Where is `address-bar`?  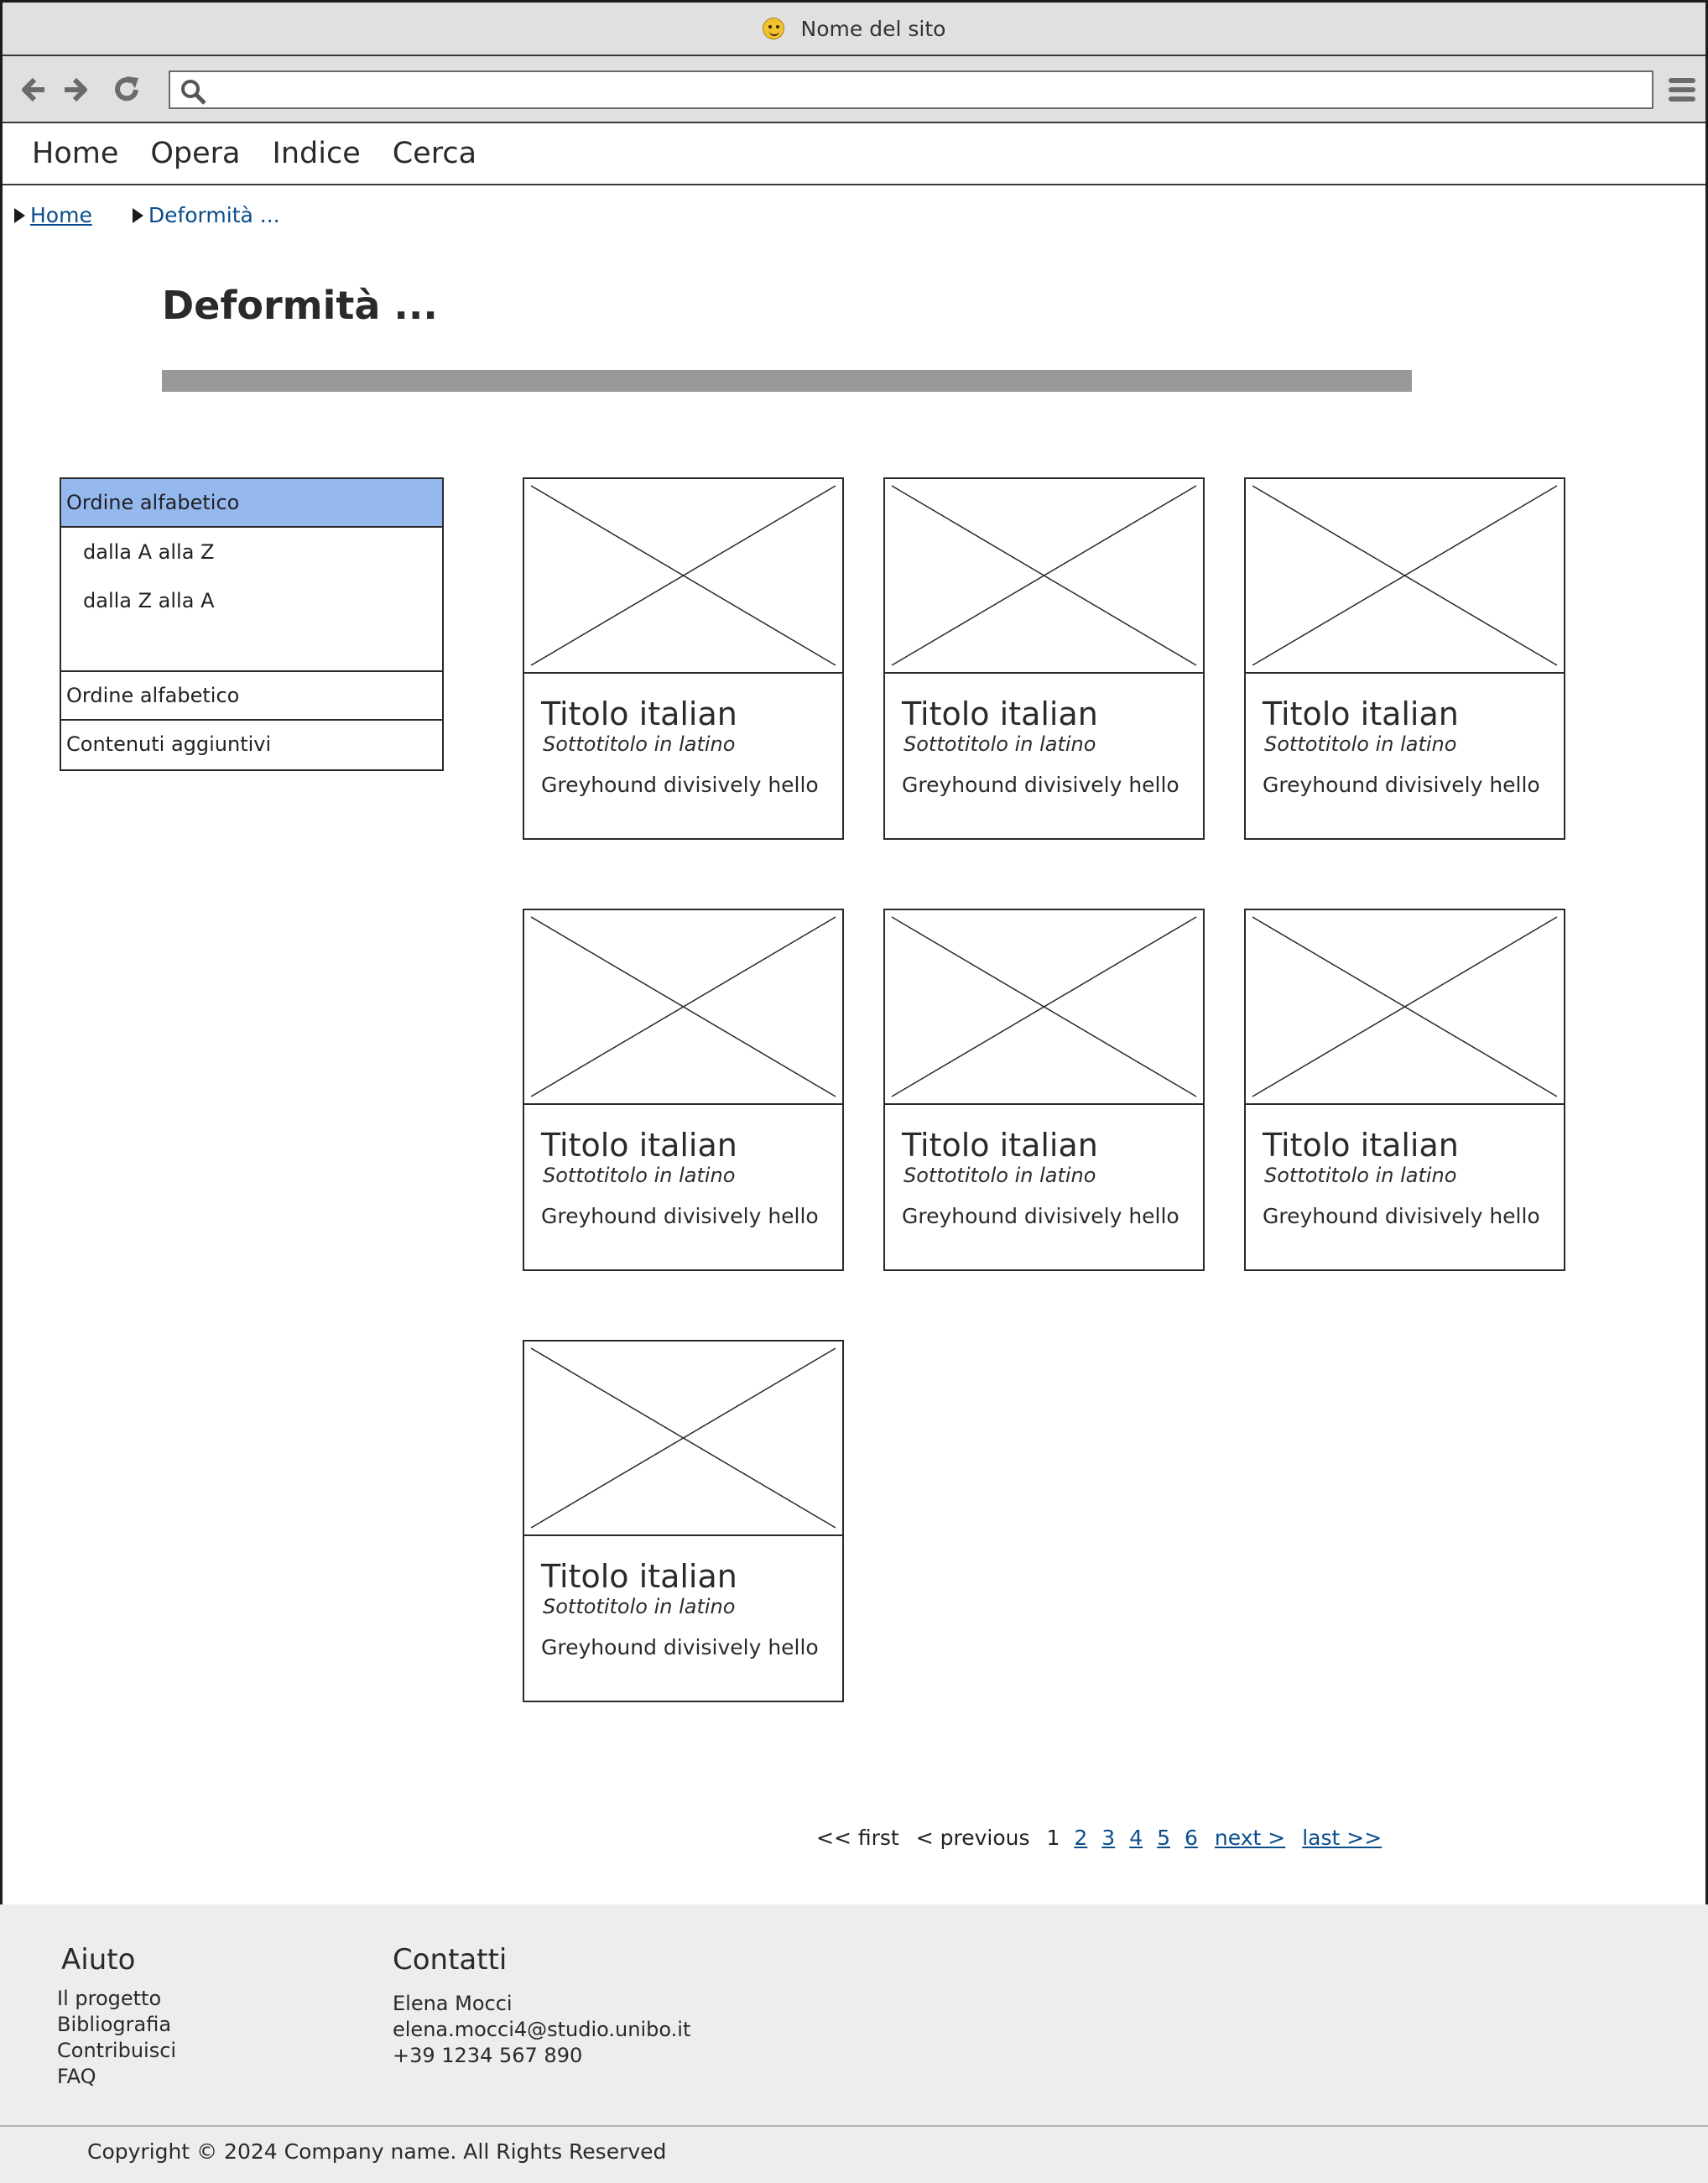 address-bar is located at coordinates (911, 89).